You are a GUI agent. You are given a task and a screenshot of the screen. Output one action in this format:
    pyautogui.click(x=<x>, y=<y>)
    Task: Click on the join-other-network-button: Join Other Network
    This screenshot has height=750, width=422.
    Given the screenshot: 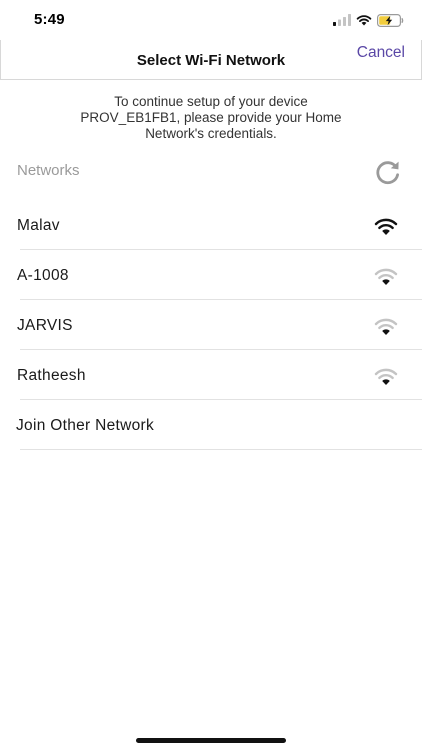 What is the action you would take?
    pyautogui.click(x=211, y=425)
    